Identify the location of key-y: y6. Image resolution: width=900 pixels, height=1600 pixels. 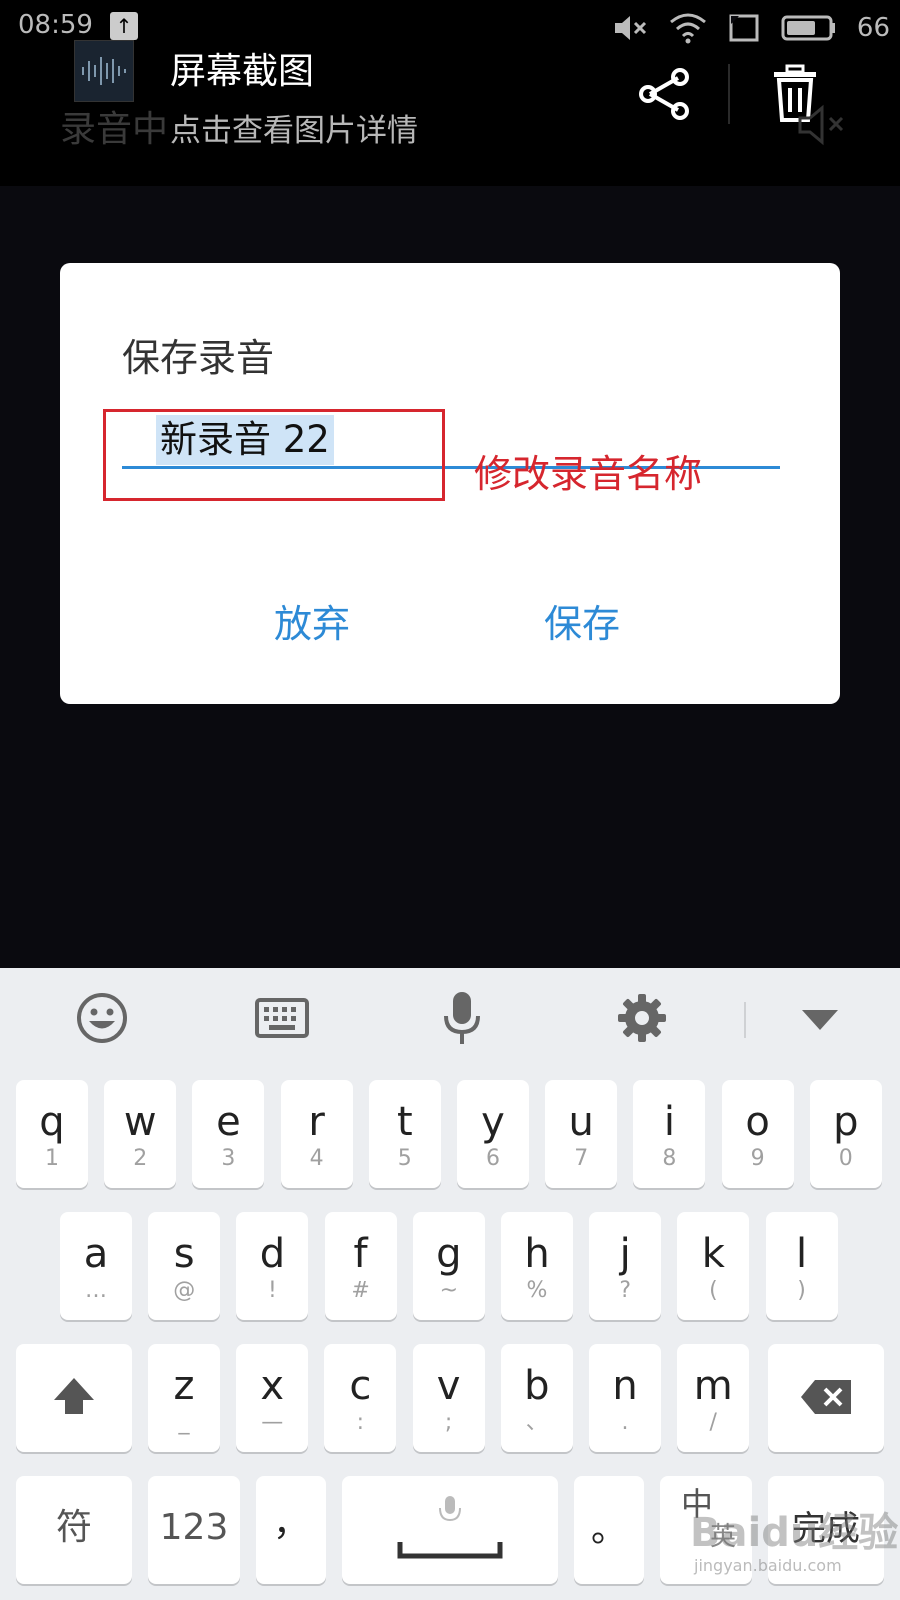
(493, 1134).